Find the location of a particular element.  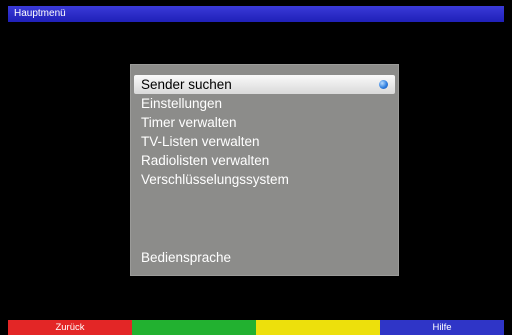

menu-item-radiolisten-verwalten: Radiolisten verwalten is located at coordinates (264, 160).